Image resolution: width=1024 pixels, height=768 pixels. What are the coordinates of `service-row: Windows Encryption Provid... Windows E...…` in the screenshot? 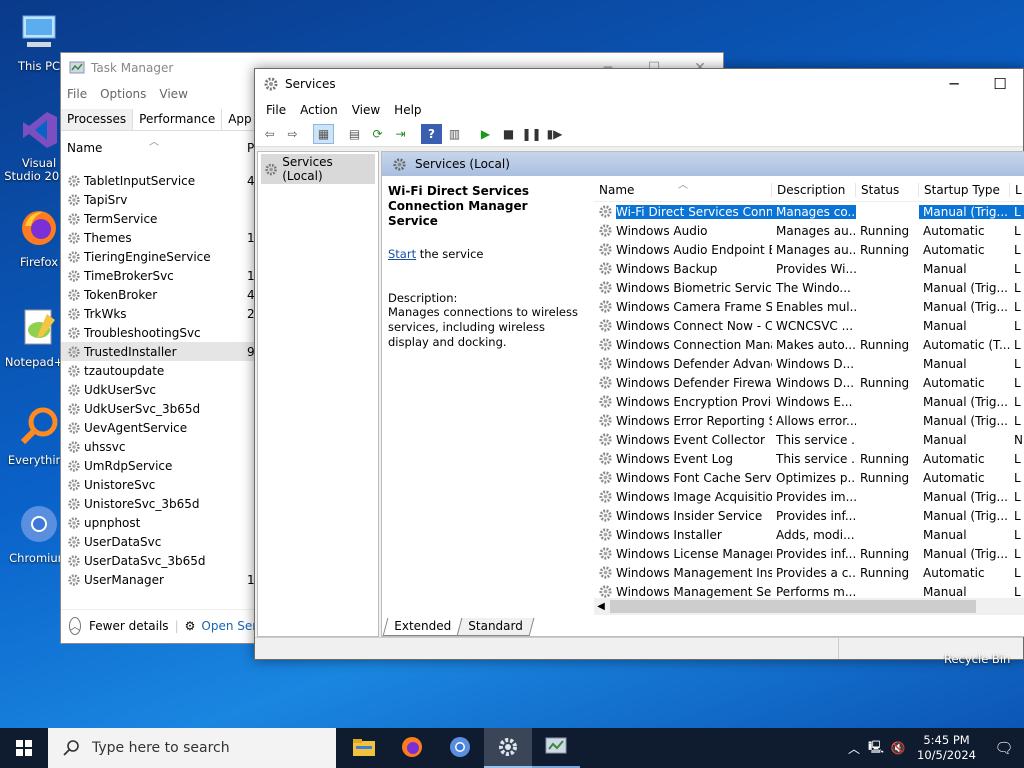 It's located at (809, 401).